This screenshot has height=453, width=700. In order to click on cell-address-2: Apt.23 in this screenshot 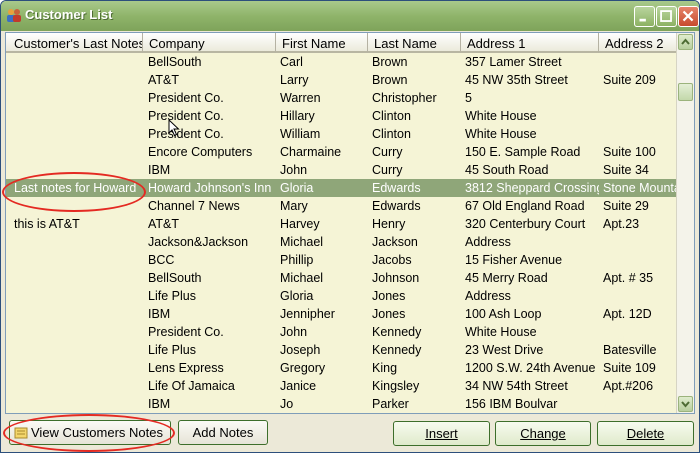, I will do `click(640, 224)`.